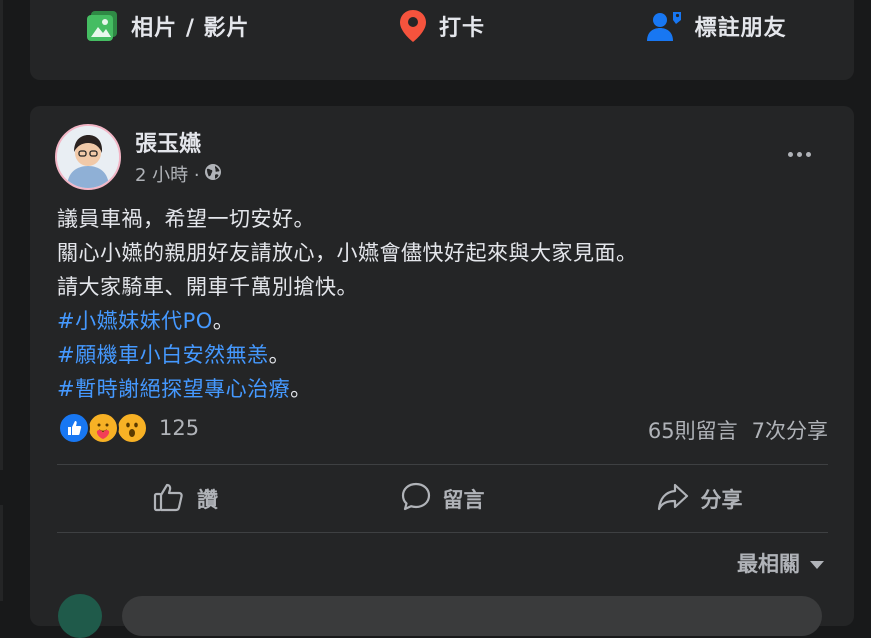  Describe the element at coordinates (190, 28) in the screenshot. I see `photo-video-label: 相片 / 影片` at that location.